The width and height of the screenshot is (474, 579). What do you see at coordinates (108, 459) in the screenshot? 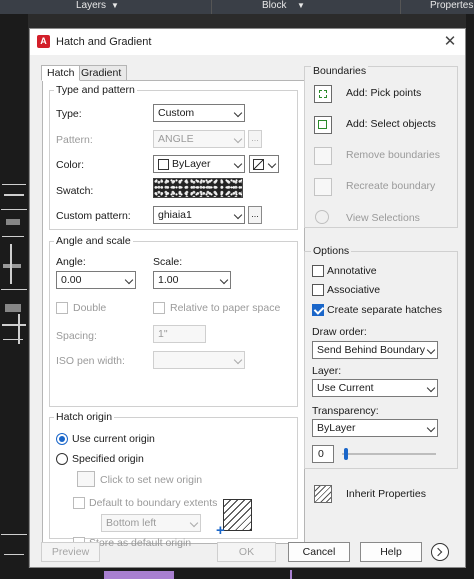
I see `specified-origin-label: Specified origin` at bounding box center [108, 459].